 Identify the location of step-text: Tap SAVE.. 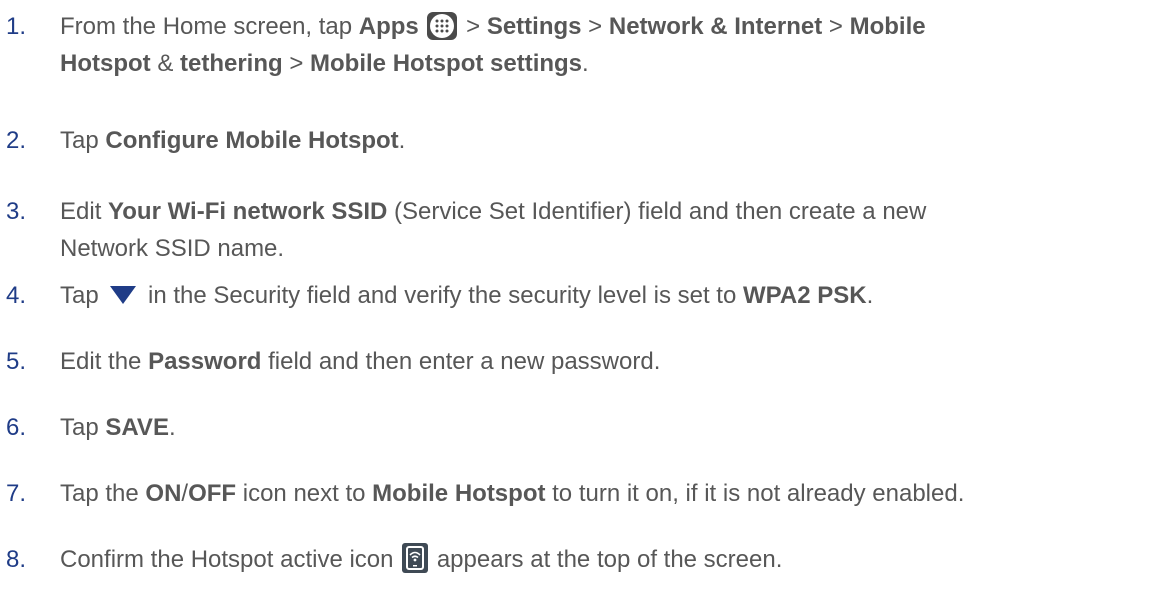
(118, 427).